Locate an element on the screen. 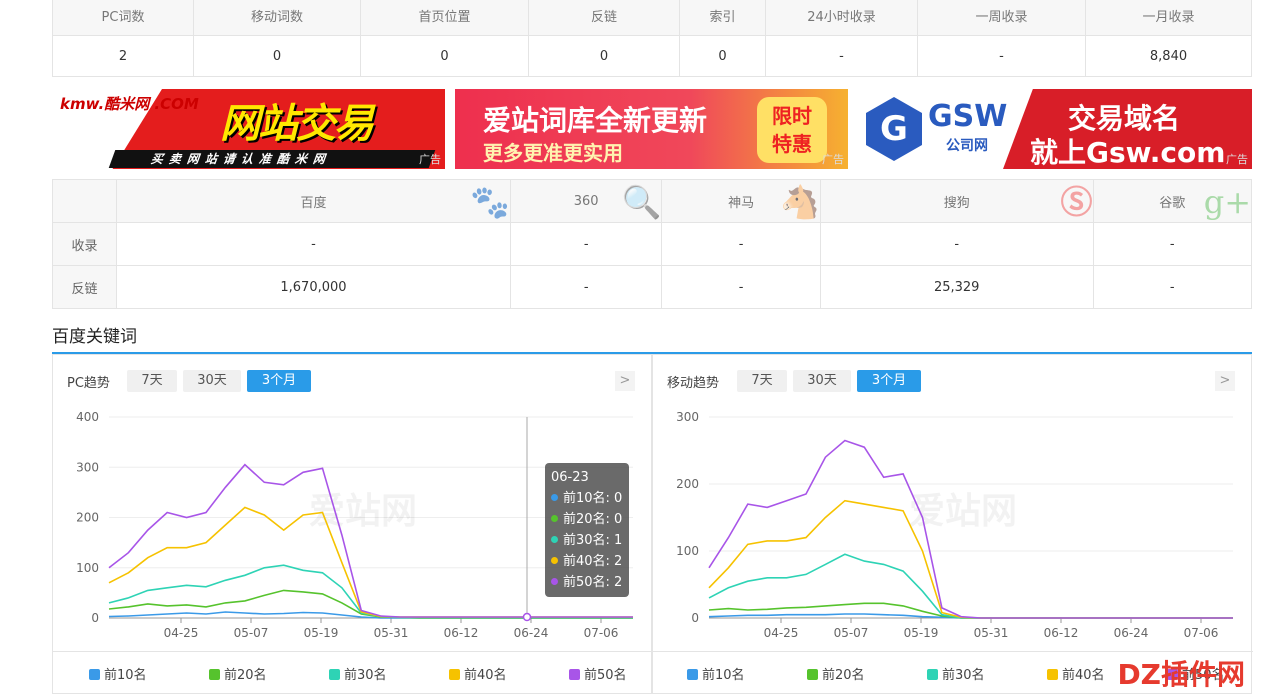 The height and width of the screenshot is (694, 1284). stats-header: 移动词数 is located at coordinates (277, 18).